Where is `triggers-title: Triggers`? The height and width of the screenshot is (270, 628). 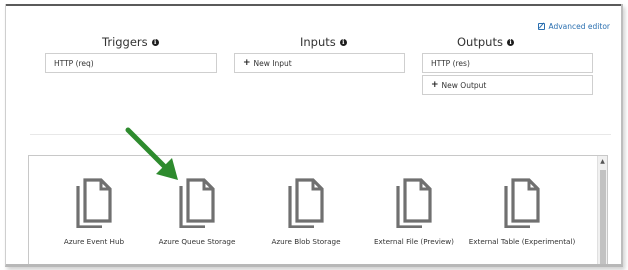
triggers-title: Triggers is located at coordinates (125, 42).